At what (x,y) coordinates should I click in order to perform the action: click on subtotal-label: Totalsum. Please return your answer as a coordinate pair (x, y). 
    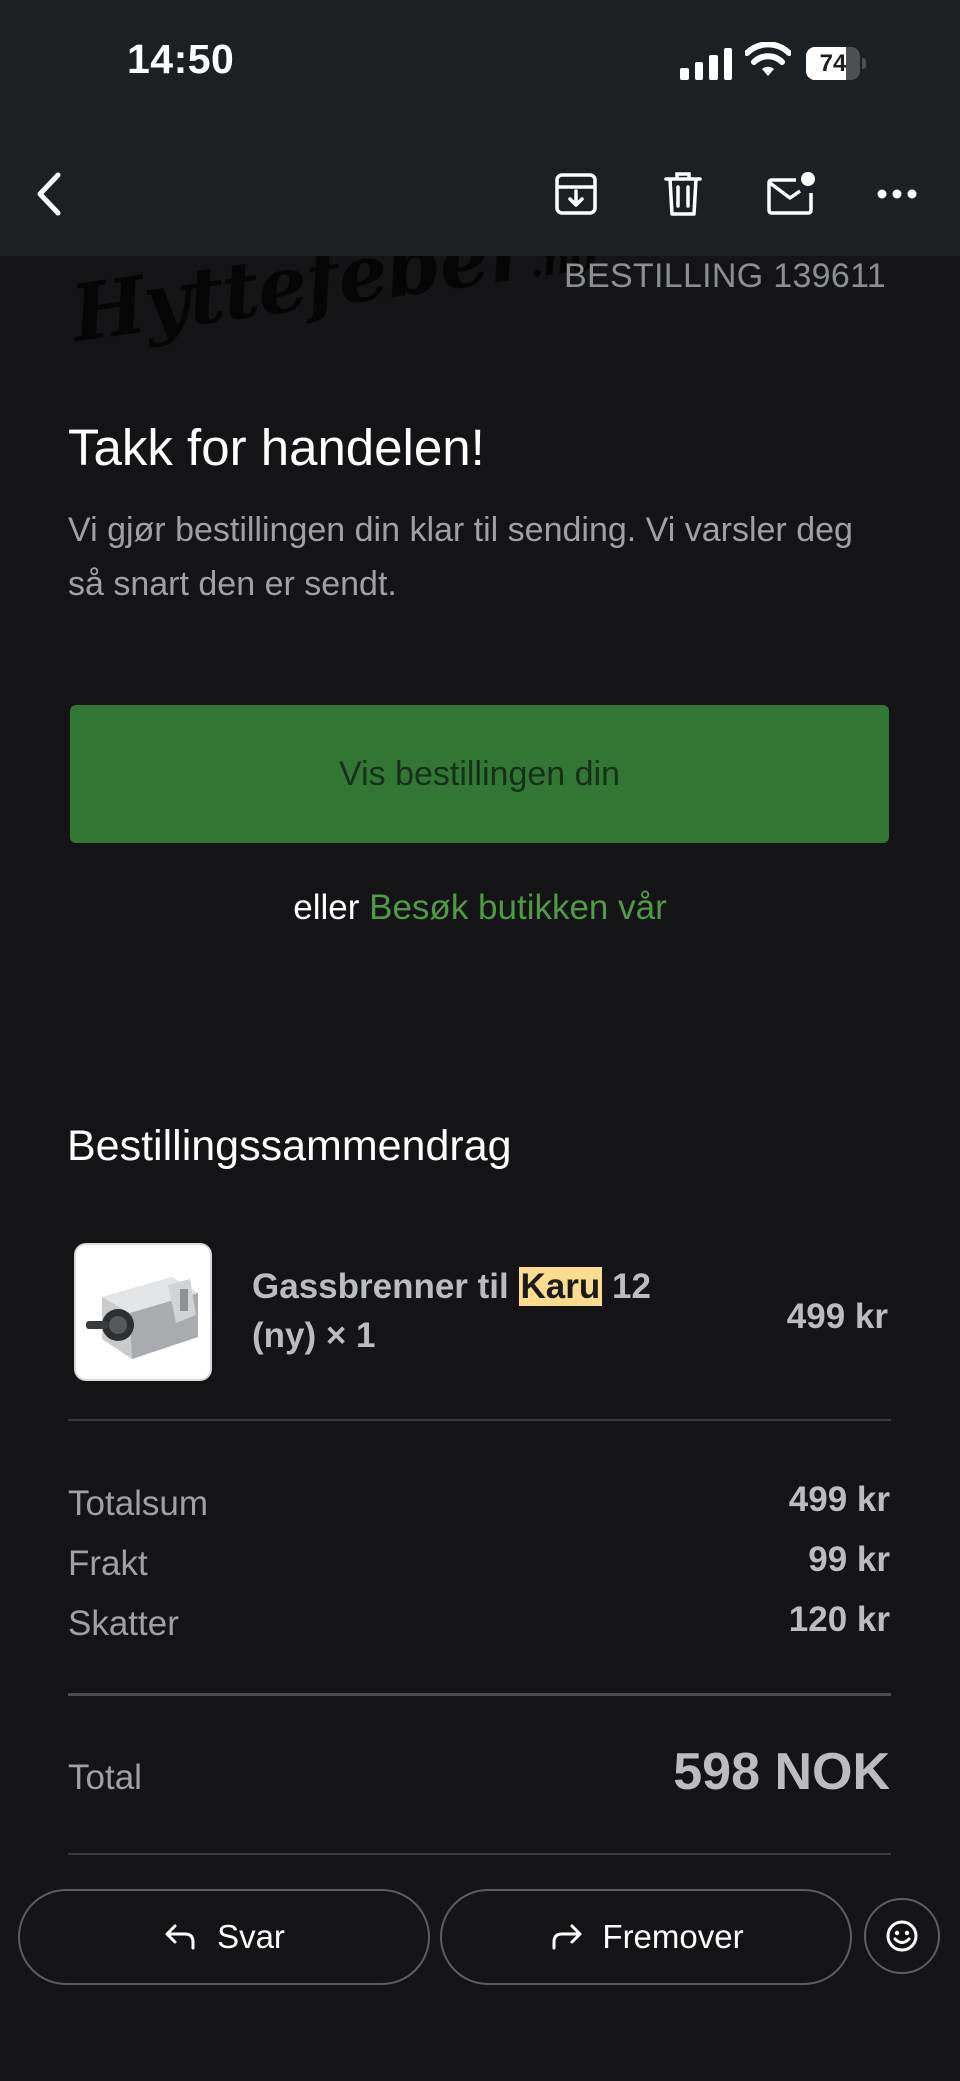
    Looking at the image, I should click on (138, 1503).